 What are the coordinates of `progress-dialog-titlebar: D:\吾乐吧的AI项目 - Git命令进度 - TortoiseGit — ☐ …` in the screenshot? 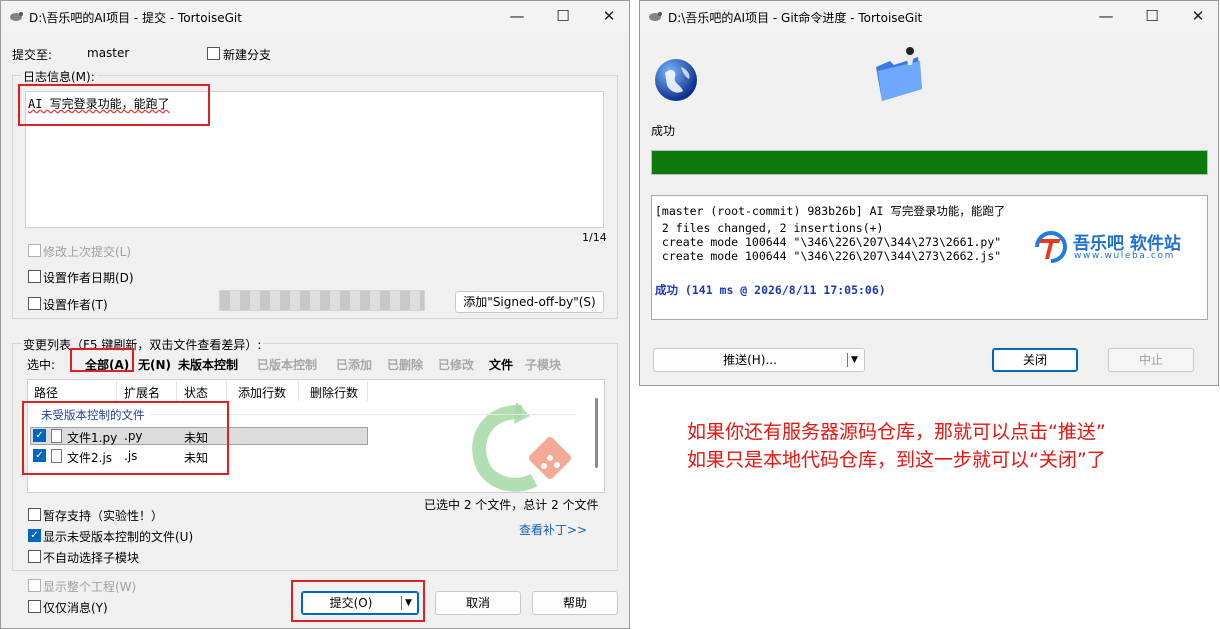 It's located at (929, 16).